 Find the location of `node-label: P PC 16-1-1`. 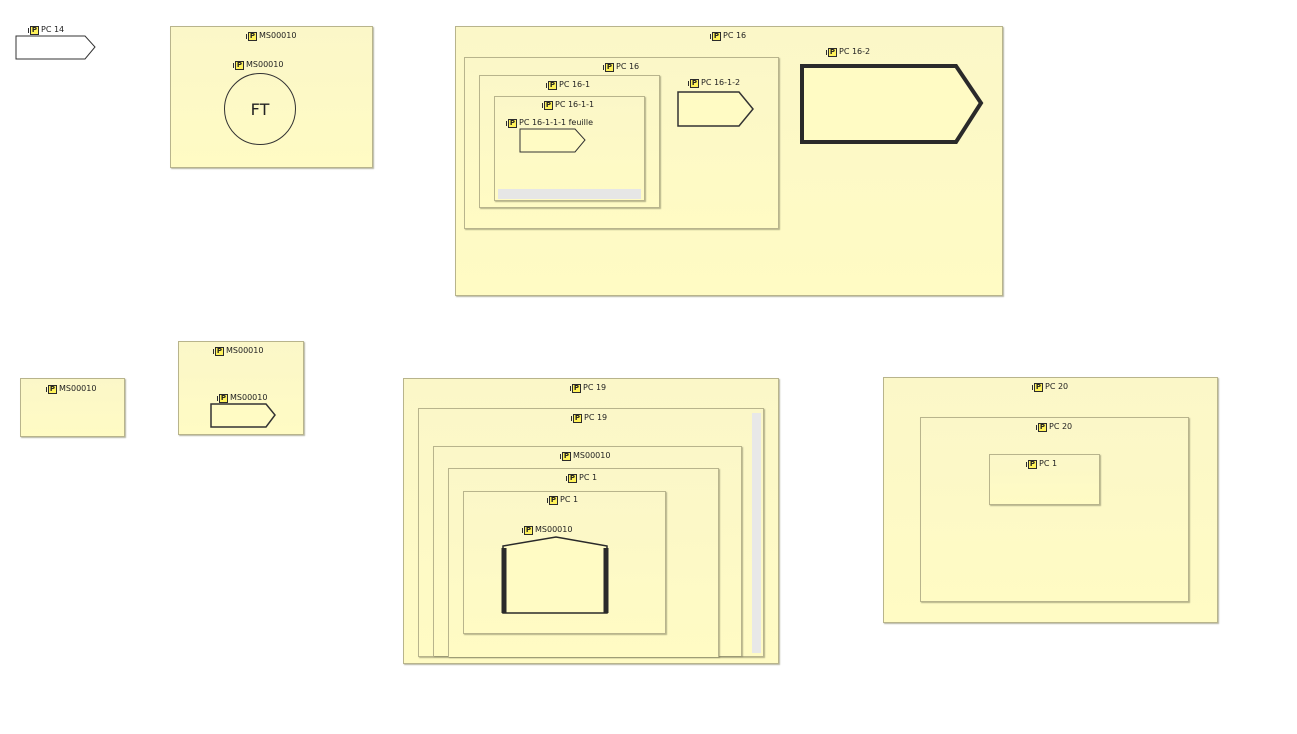

node-label: P PC 16-1-1 is located at coordinates (568, 105).